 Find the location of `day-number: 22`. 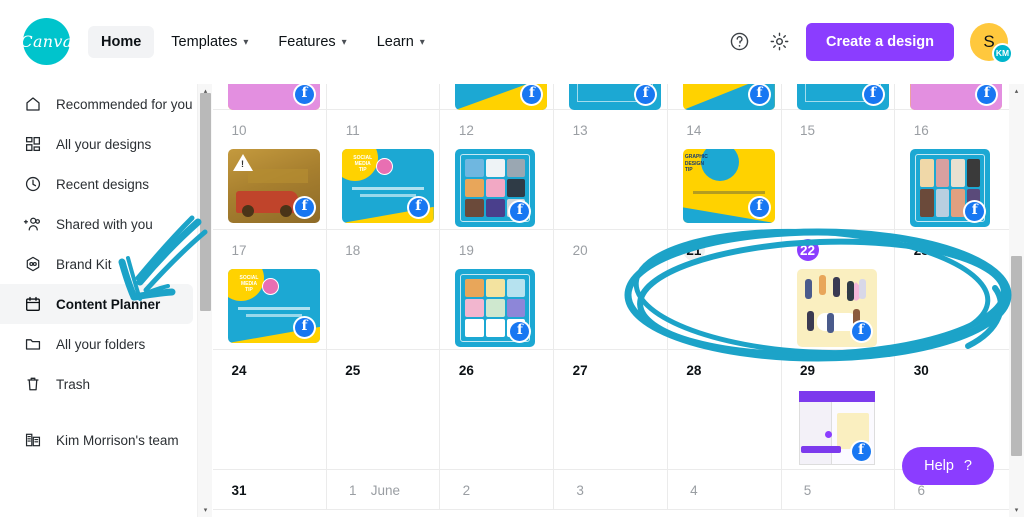

day-number: 22 is located at coordinates (807, 250).